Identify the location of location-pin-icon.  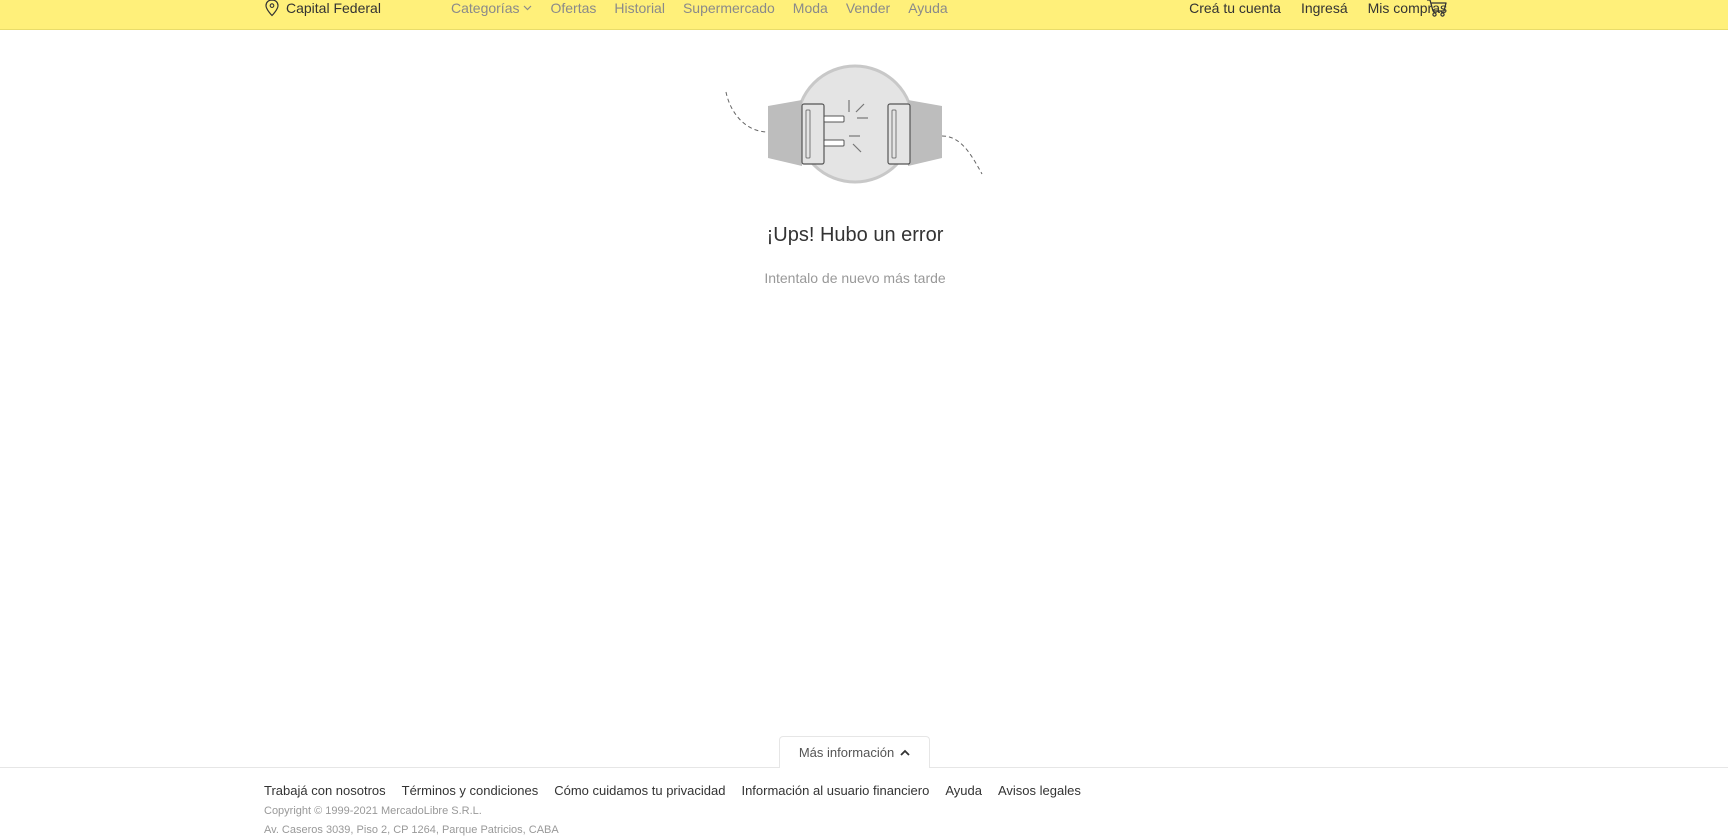
(272, 8).